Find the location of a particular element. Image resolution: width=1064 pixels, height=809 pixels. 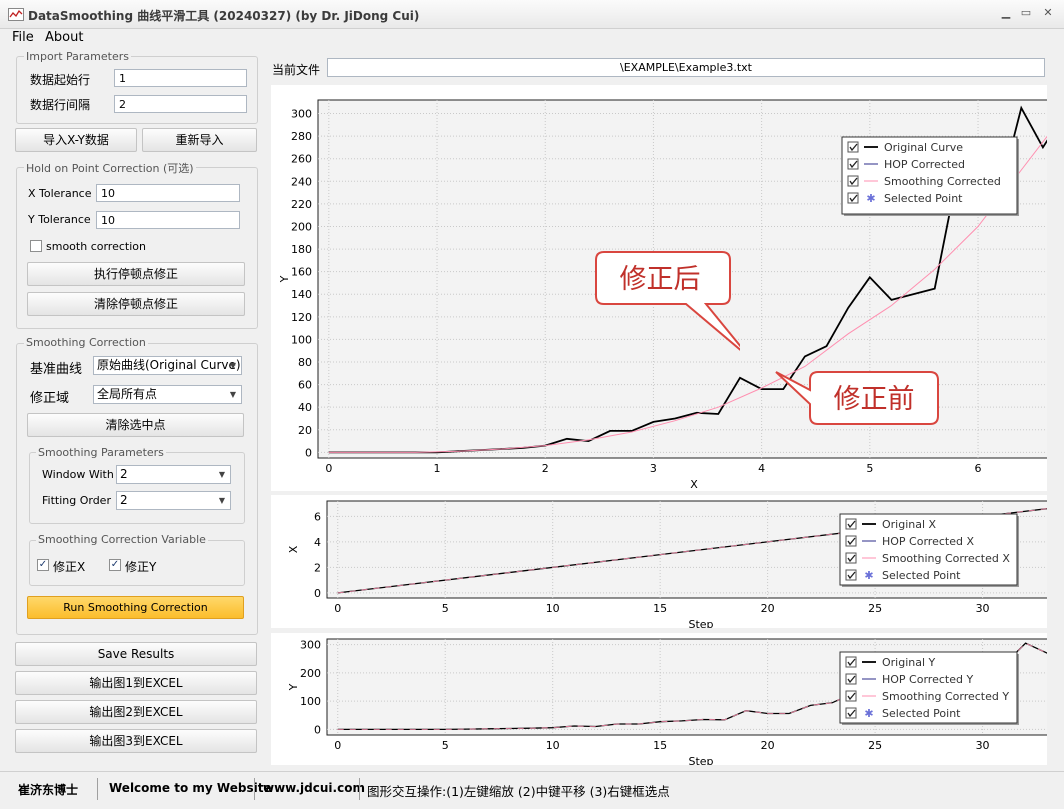

correction-domain-select: 全局所有点 ▼ is located at coordinates (167, 394).